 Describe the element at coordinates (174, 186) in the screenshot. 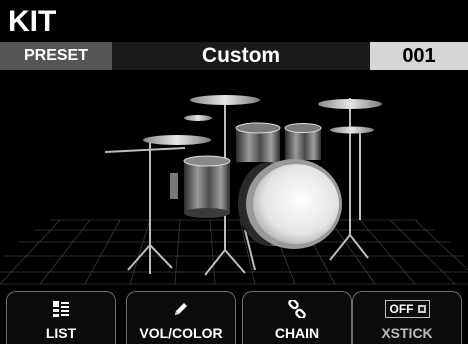

I see `snare-drum` at that location.